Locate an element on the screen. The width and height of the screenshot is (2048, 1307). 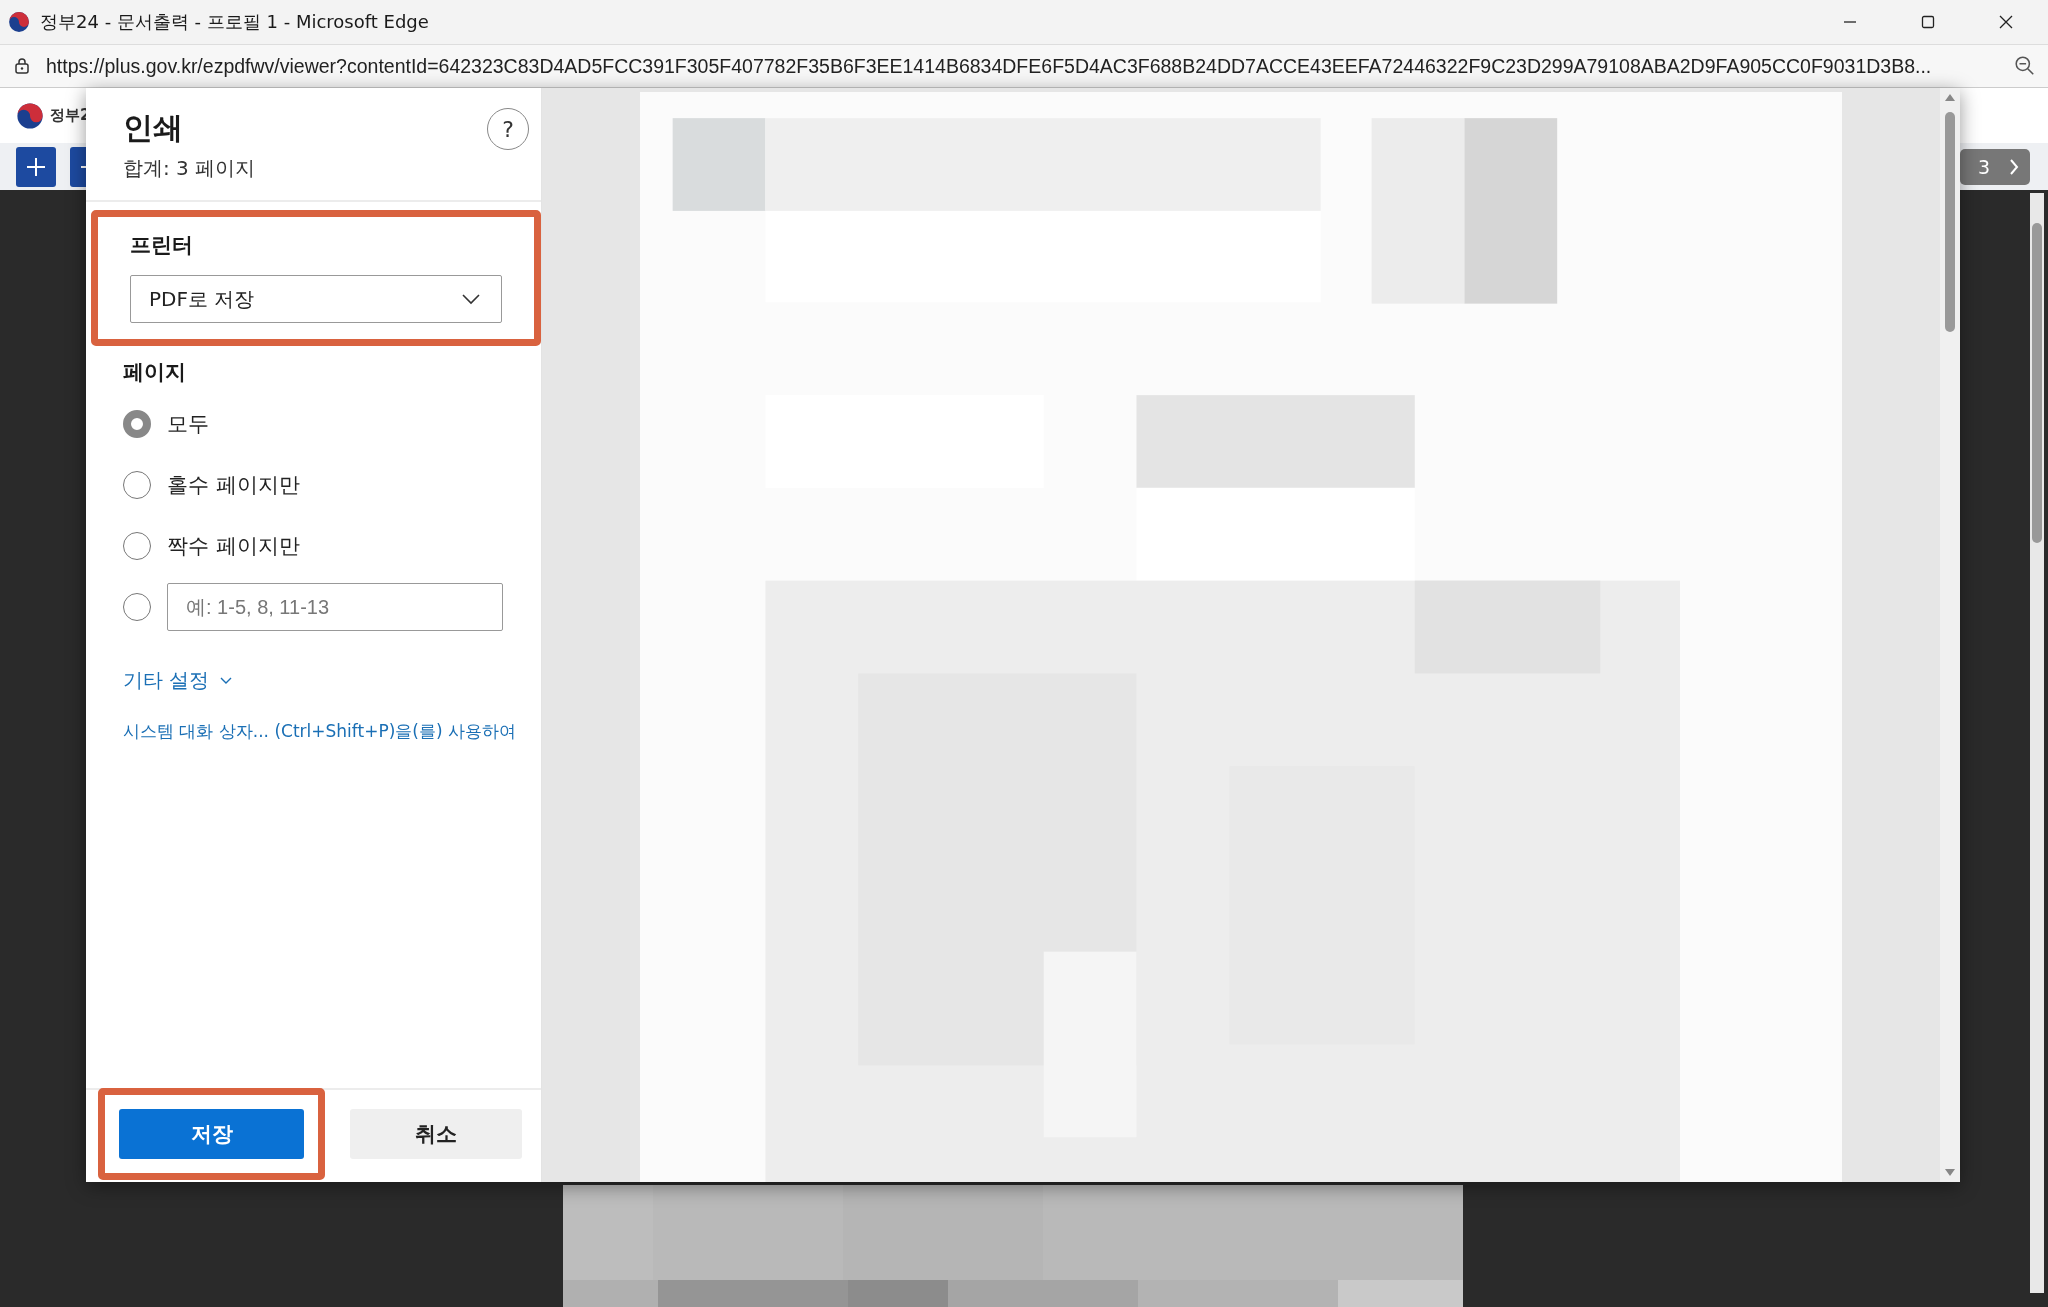
help-button: ? is located at coordinates (508, 129).